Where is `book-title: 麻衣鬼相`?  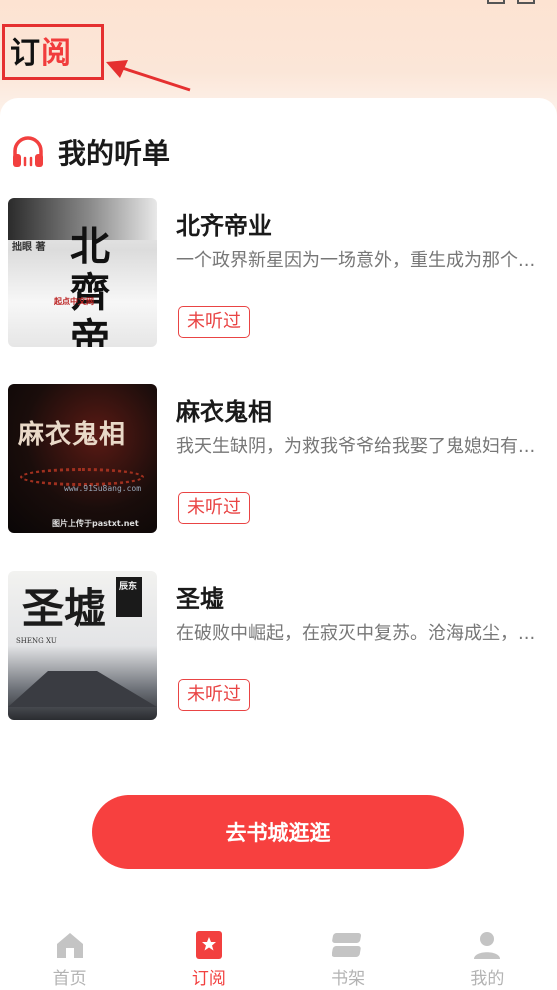
book-title: 麻衣鬼相 is located at coordinates (224, 409).